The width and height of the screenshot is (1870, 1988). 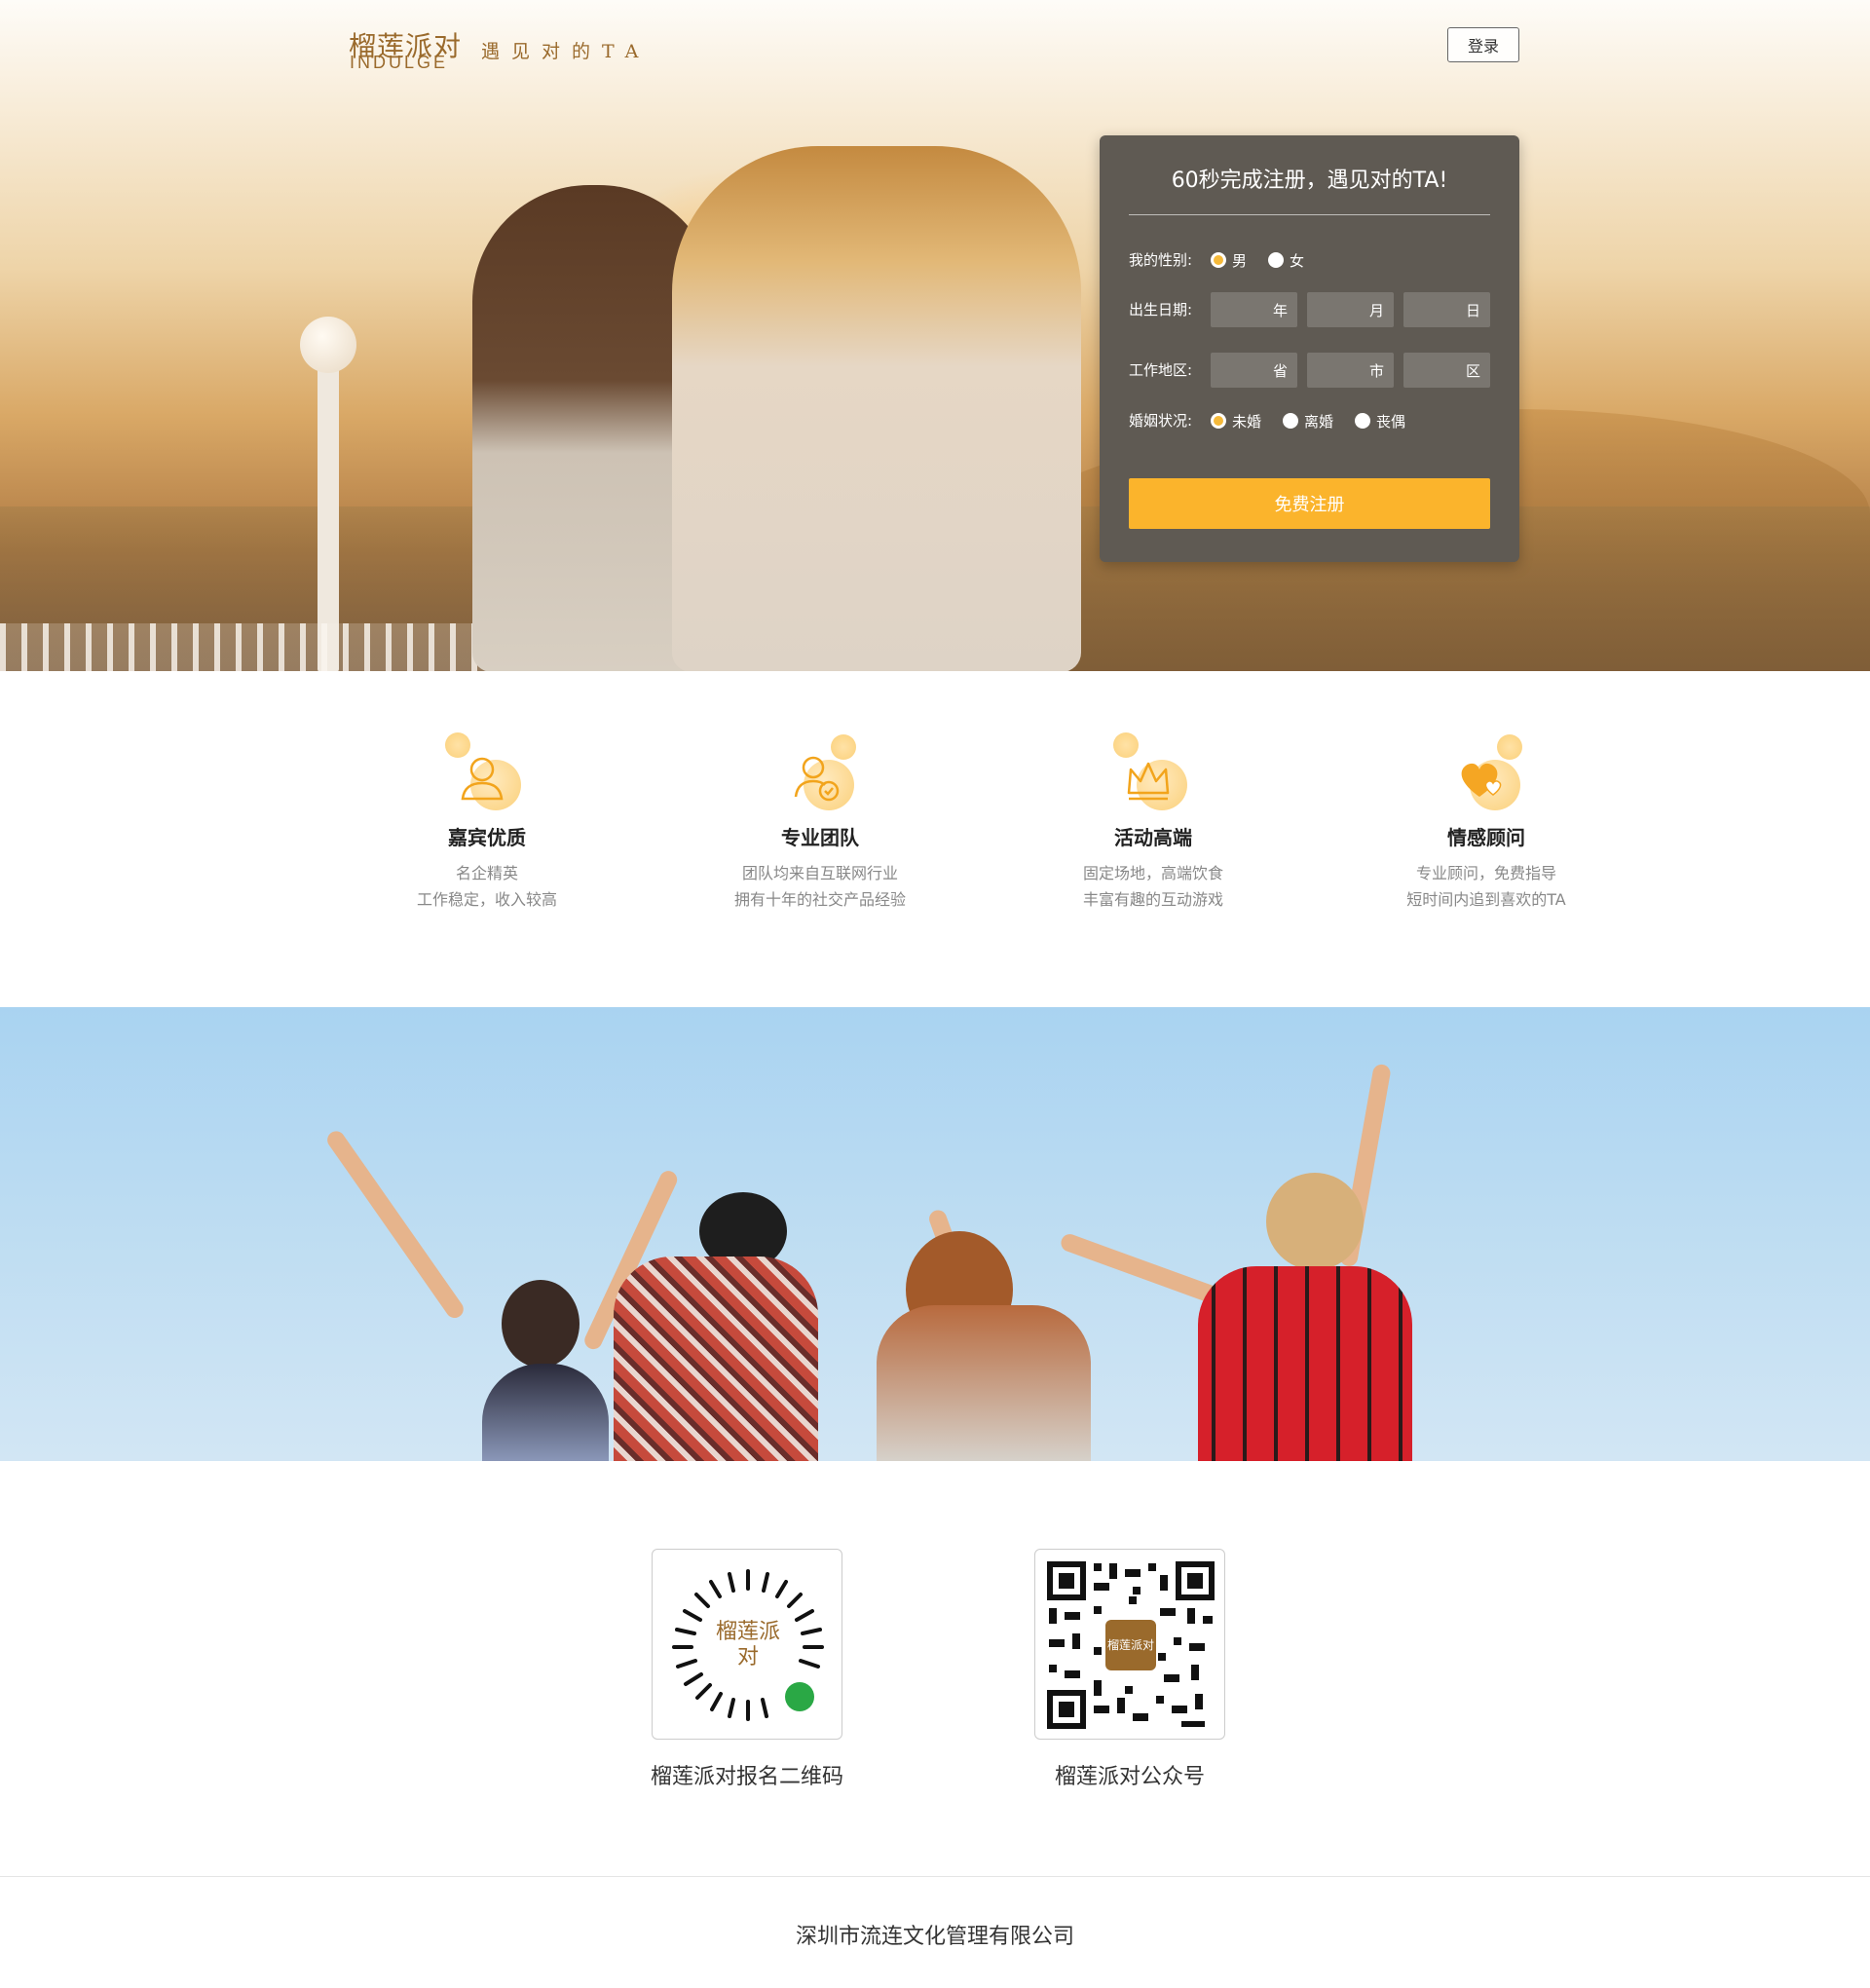 What do you see at coordinates (1247, 421) in the screenshot?
I see `radio-label: 未婚` at bounding box center [1247, 421].